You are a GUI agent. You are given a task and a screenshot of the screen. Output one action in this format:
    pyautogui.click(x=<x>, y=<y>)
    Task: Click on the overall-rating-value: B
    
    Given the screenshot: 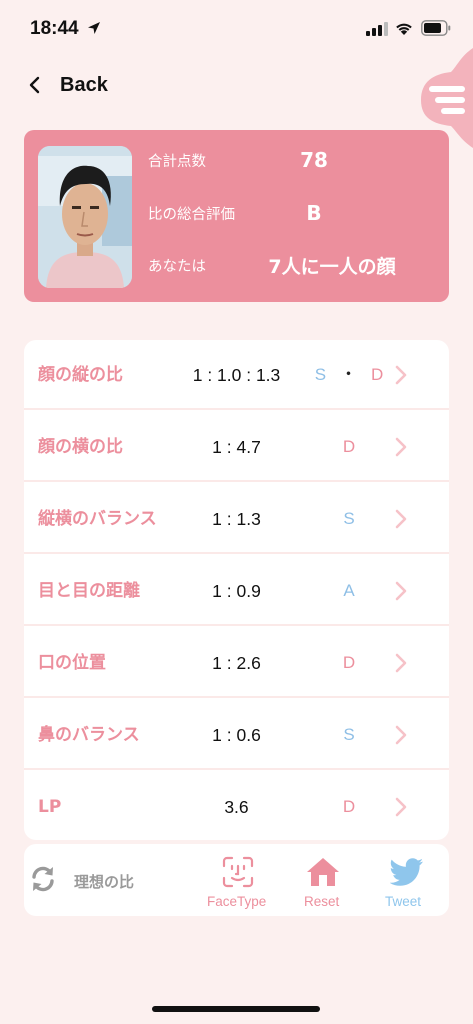 What is the action you would take?
    pyautogui.click(x=314, y=213)
    